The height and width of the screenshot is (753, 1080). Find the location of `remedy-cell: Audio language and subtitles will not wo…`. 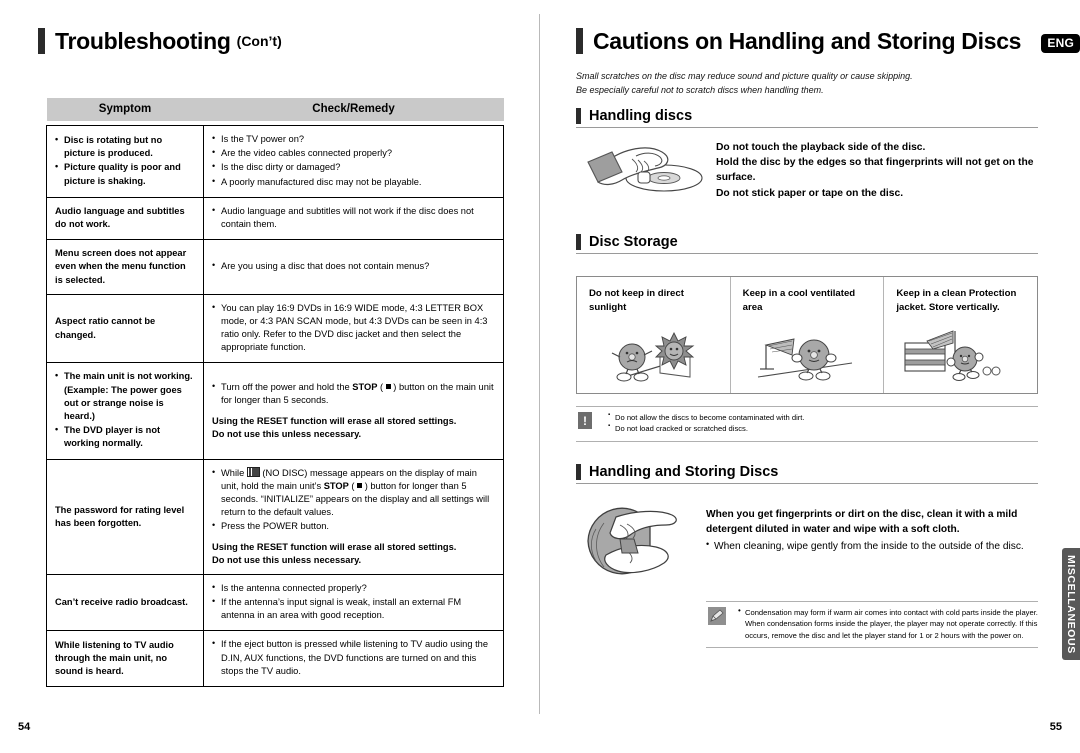

remedy-cell: Audio language and subtitles will not wo… is located at coordinates (353, 218).